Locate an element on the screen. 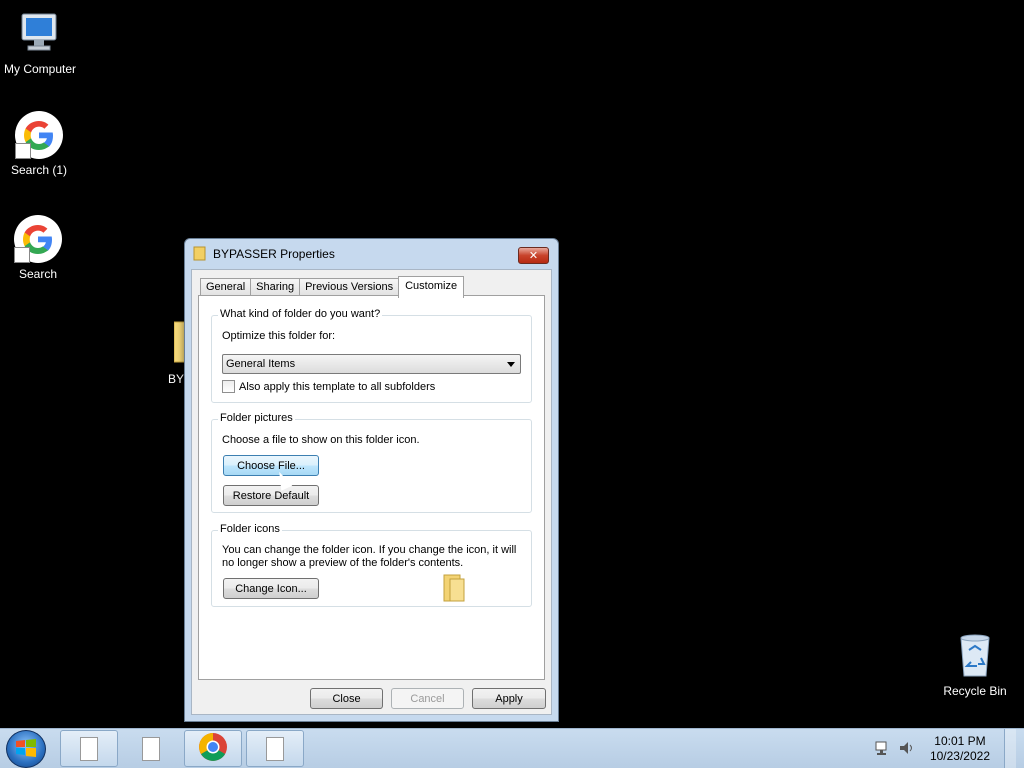 This screenshot has width=1024, height=768. recycle-bin-icon is located at coordinates (975, 656).